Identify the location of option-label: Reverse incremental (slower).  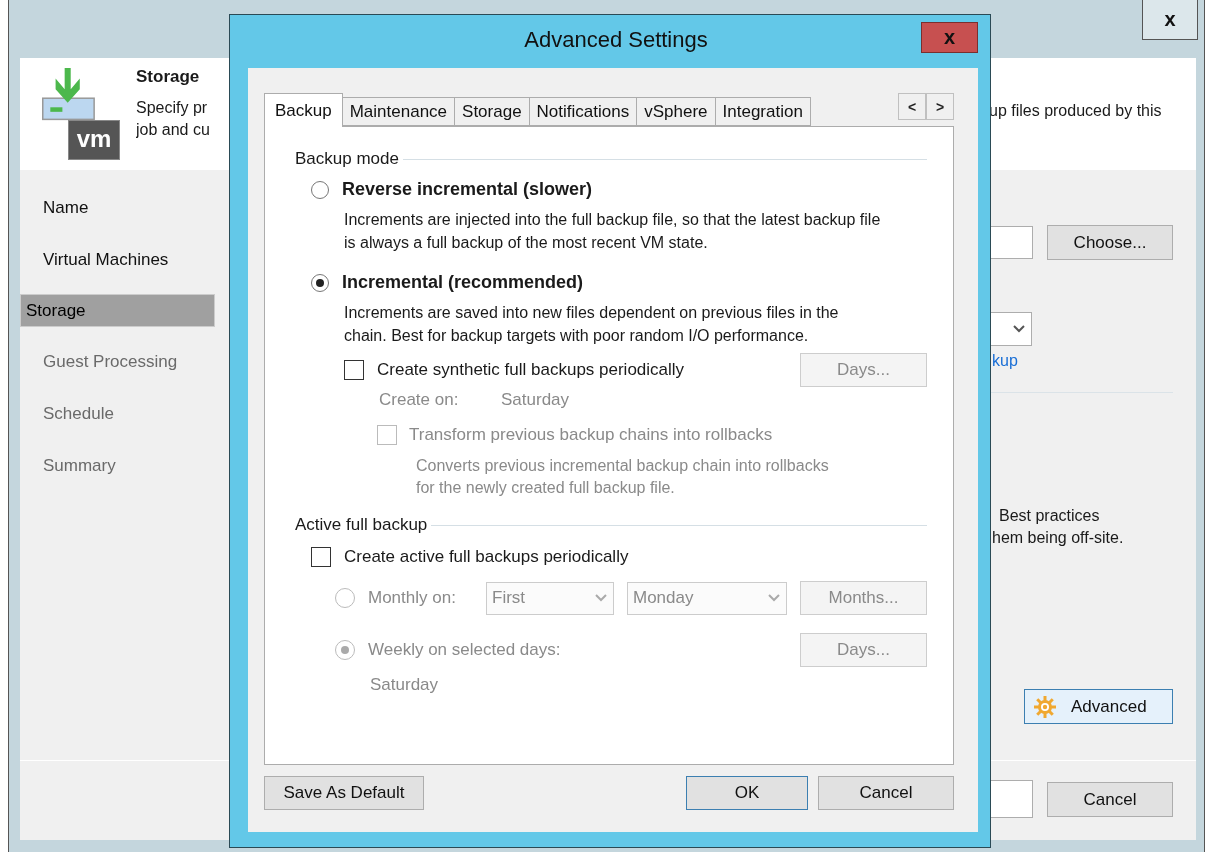
(467, 189).